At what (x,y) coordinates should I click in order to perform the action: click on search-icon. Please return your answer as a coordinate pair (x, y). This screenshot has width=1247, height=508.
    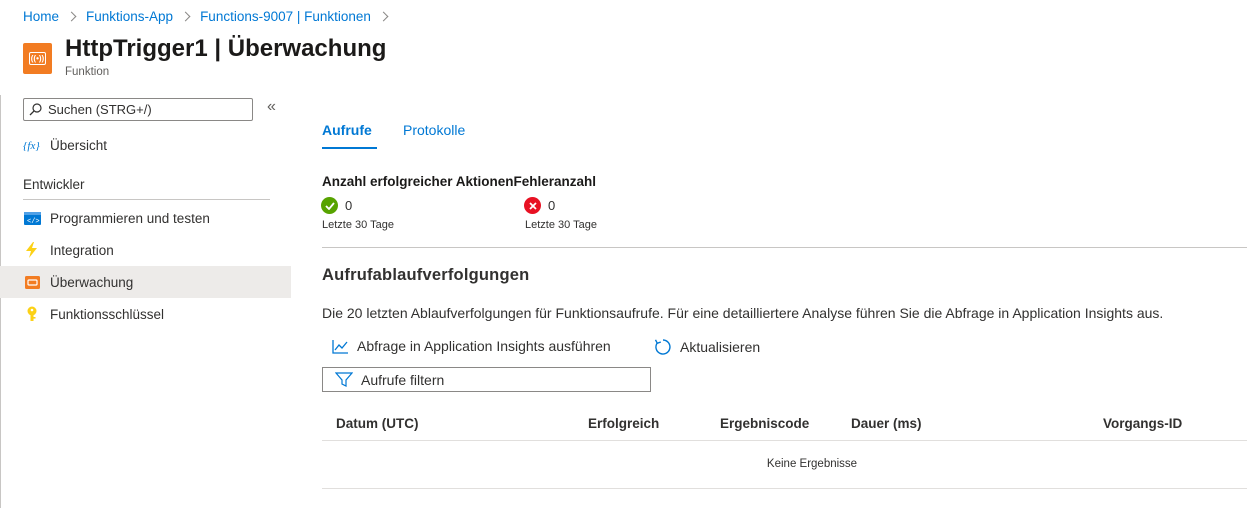
    Looking at the image, I should click on (35, 109).